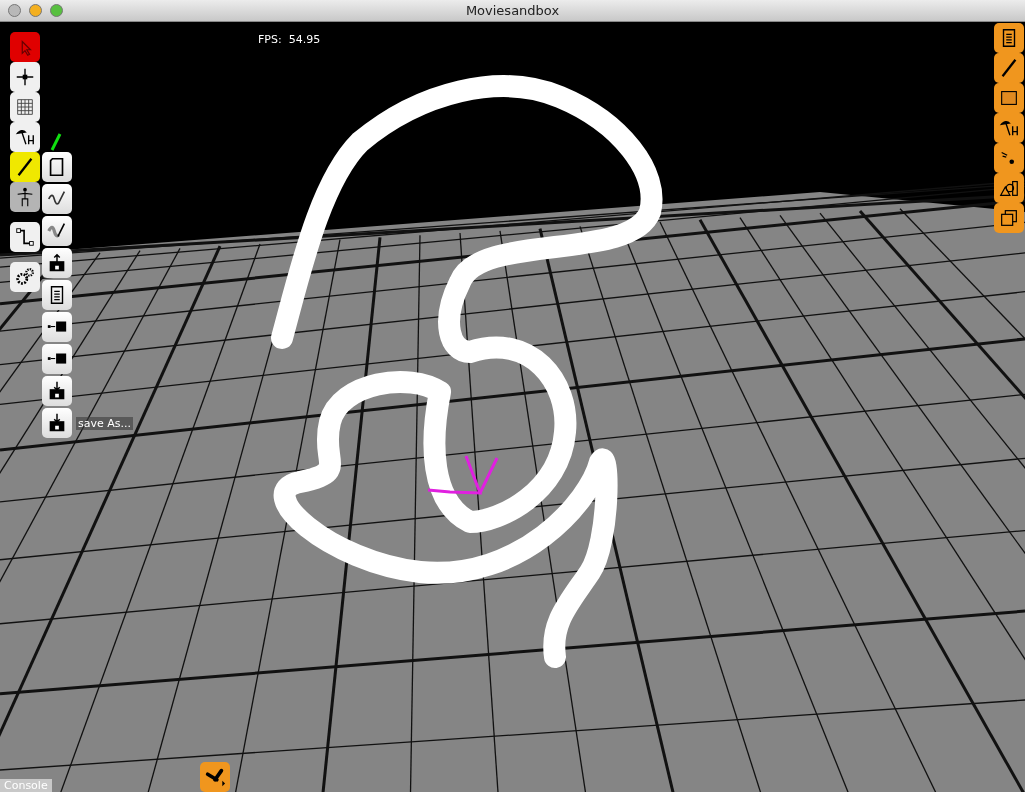 The image size is (1025, 792). I want to click on maximize-button, so click(56, 10).